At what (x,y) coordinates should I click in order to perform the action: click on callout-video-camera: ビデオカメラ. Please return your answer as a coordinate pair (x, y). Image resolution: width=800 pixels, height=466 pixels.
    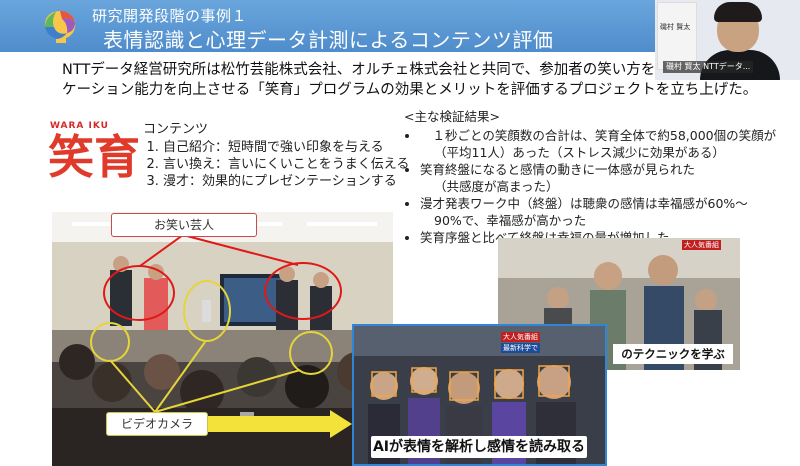
    Looking at the image, I should click on (157, 424).